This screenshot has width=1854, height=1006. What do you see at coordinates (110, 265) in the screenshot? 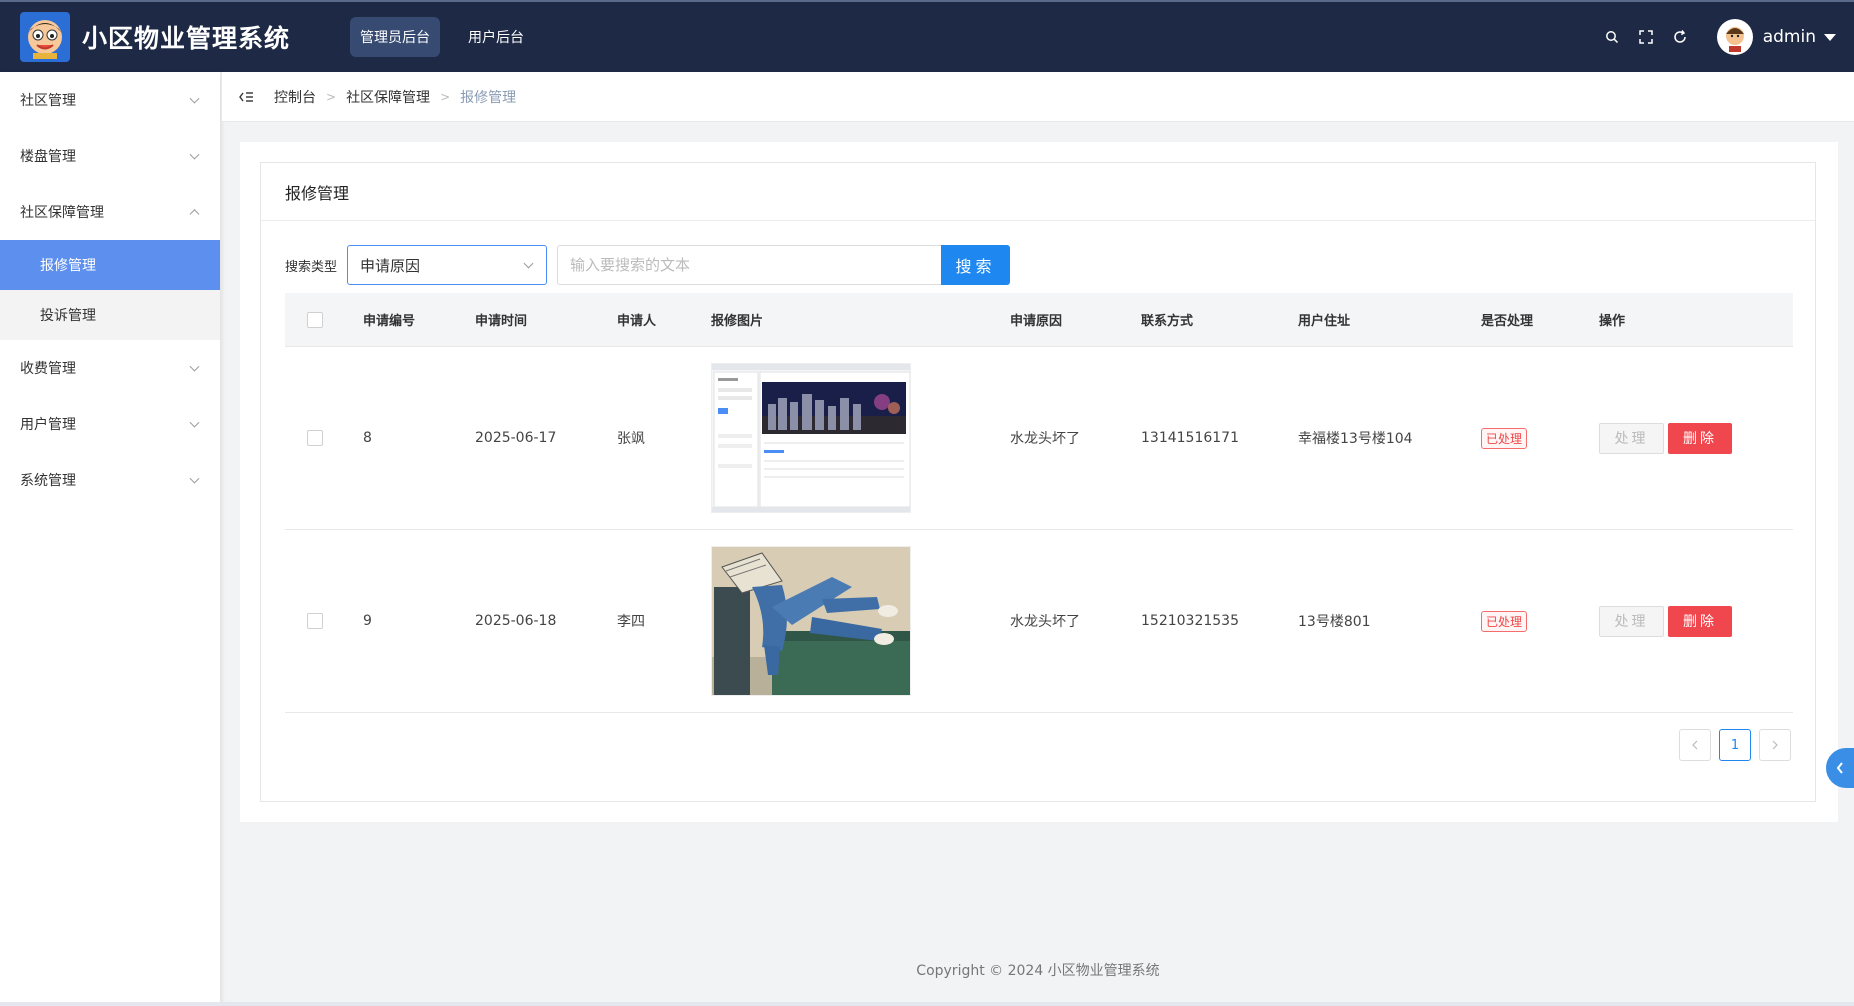
I see `sidebar-subitem-repairs: 报修管理` at bounding box center [110, 265].